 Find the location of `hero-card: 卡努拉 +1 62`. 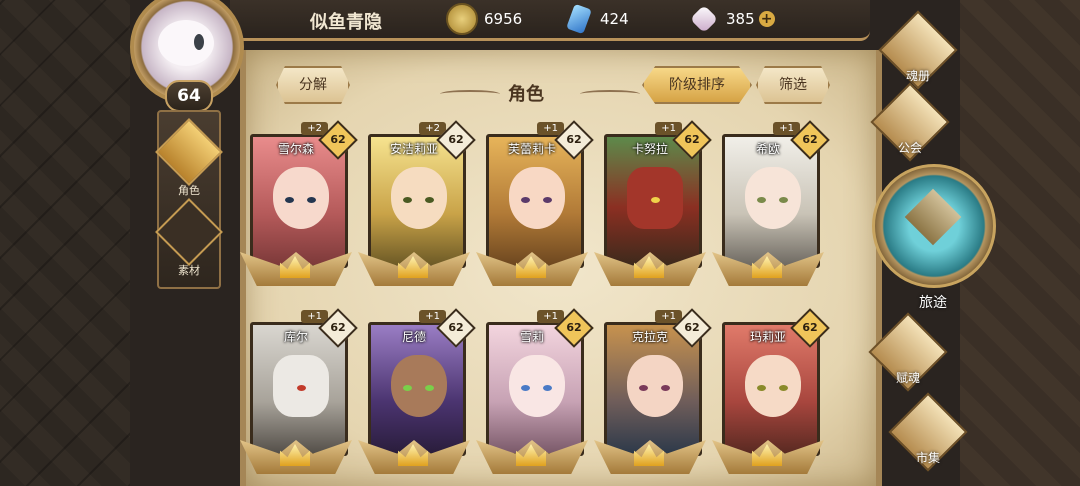

hero-card: 卡努拉 +1 62 is located at coordinates (653, 203).